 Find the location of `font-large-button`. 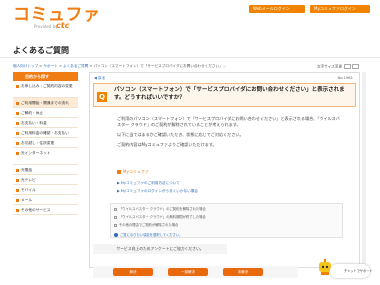

font-large-button is located at coordinates (356, 66).